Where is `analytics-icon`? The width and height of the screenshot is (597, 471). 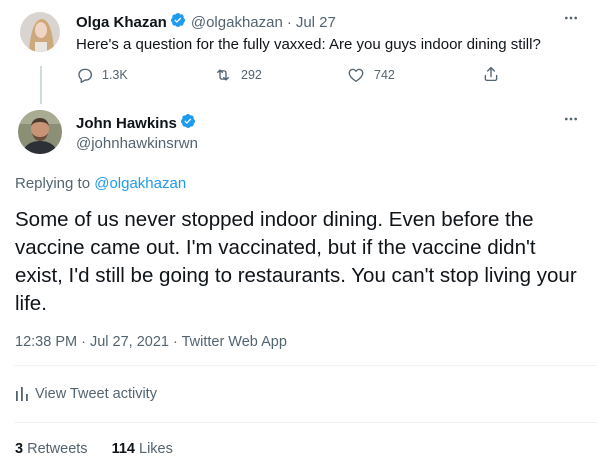
analytics-icon is located at coordinates (22, 394).